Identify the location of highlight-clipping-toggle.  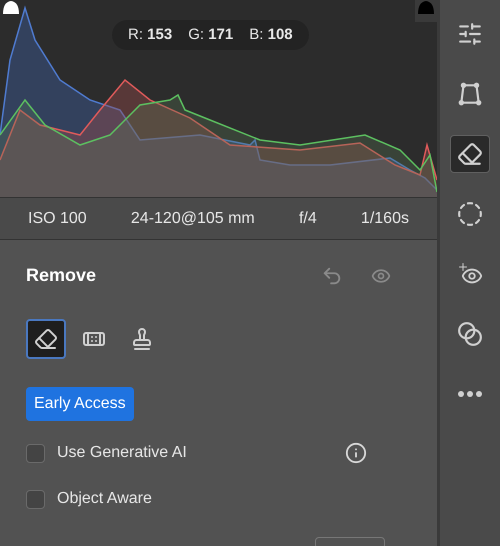
(426, 11).